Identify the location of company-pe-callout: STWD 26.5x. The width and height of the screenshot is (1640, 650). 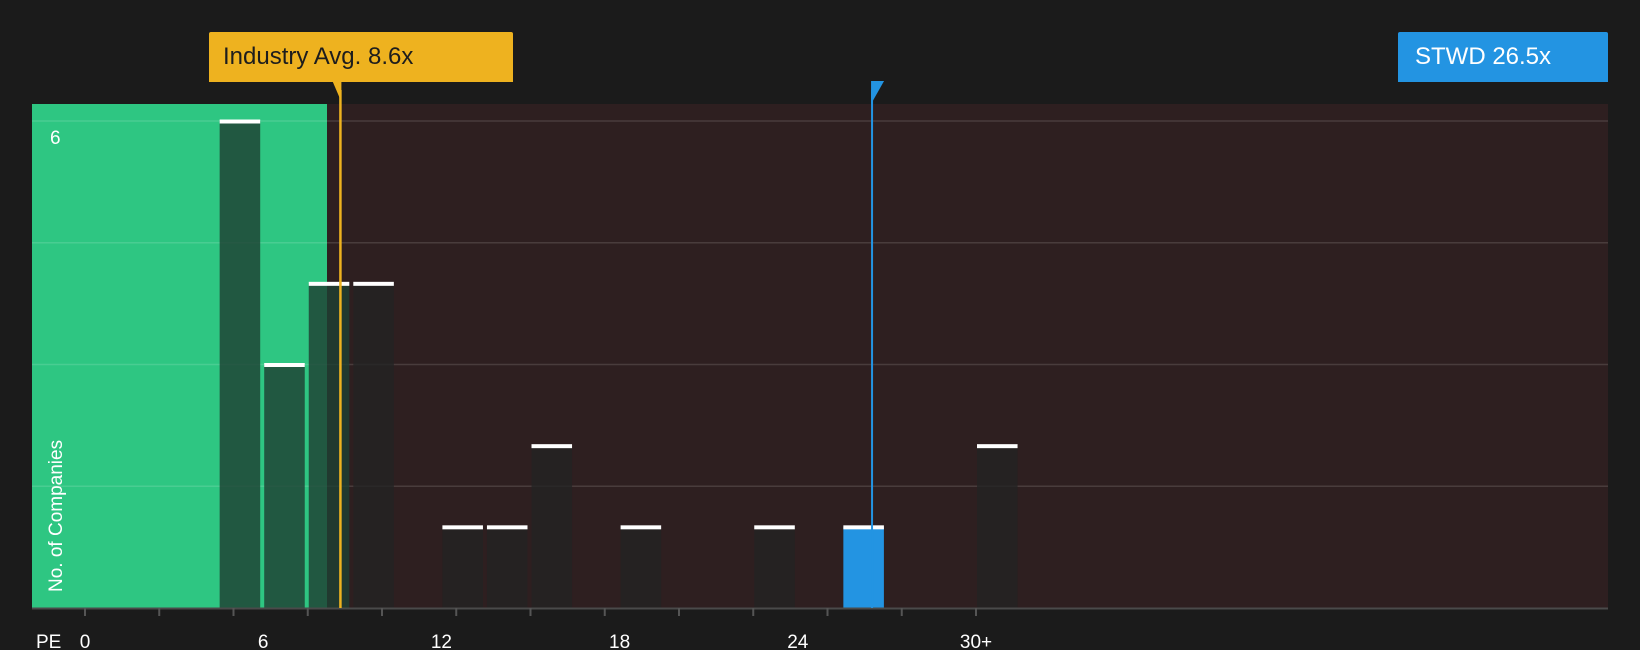
(1503, 57).